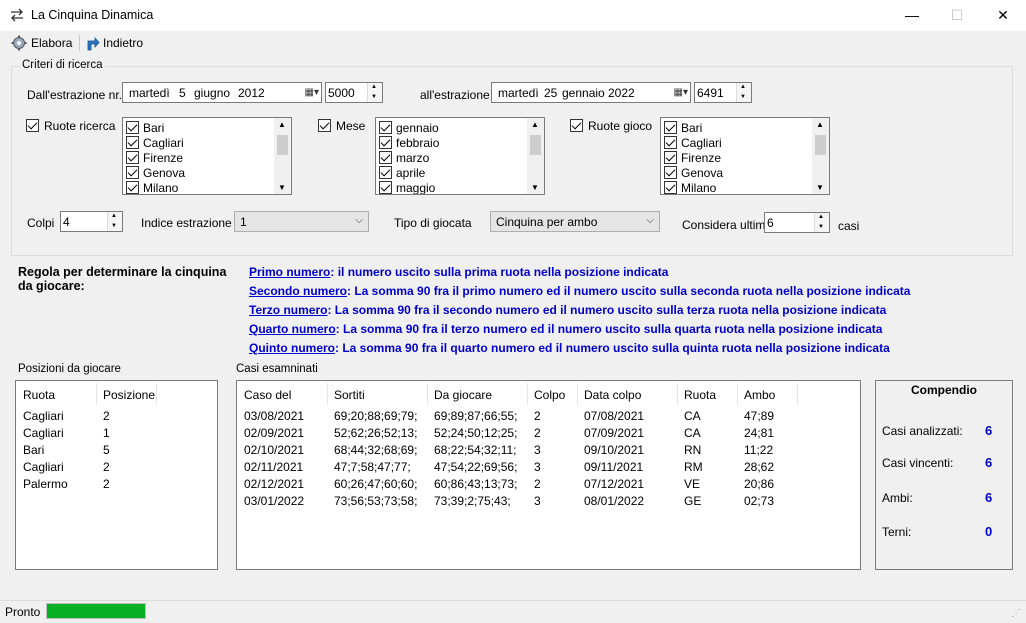  What do you see at coordinates (576, 125) in the screenshot?
I see `ruote-gioco-checkbox` at bounding box center [576, 125].